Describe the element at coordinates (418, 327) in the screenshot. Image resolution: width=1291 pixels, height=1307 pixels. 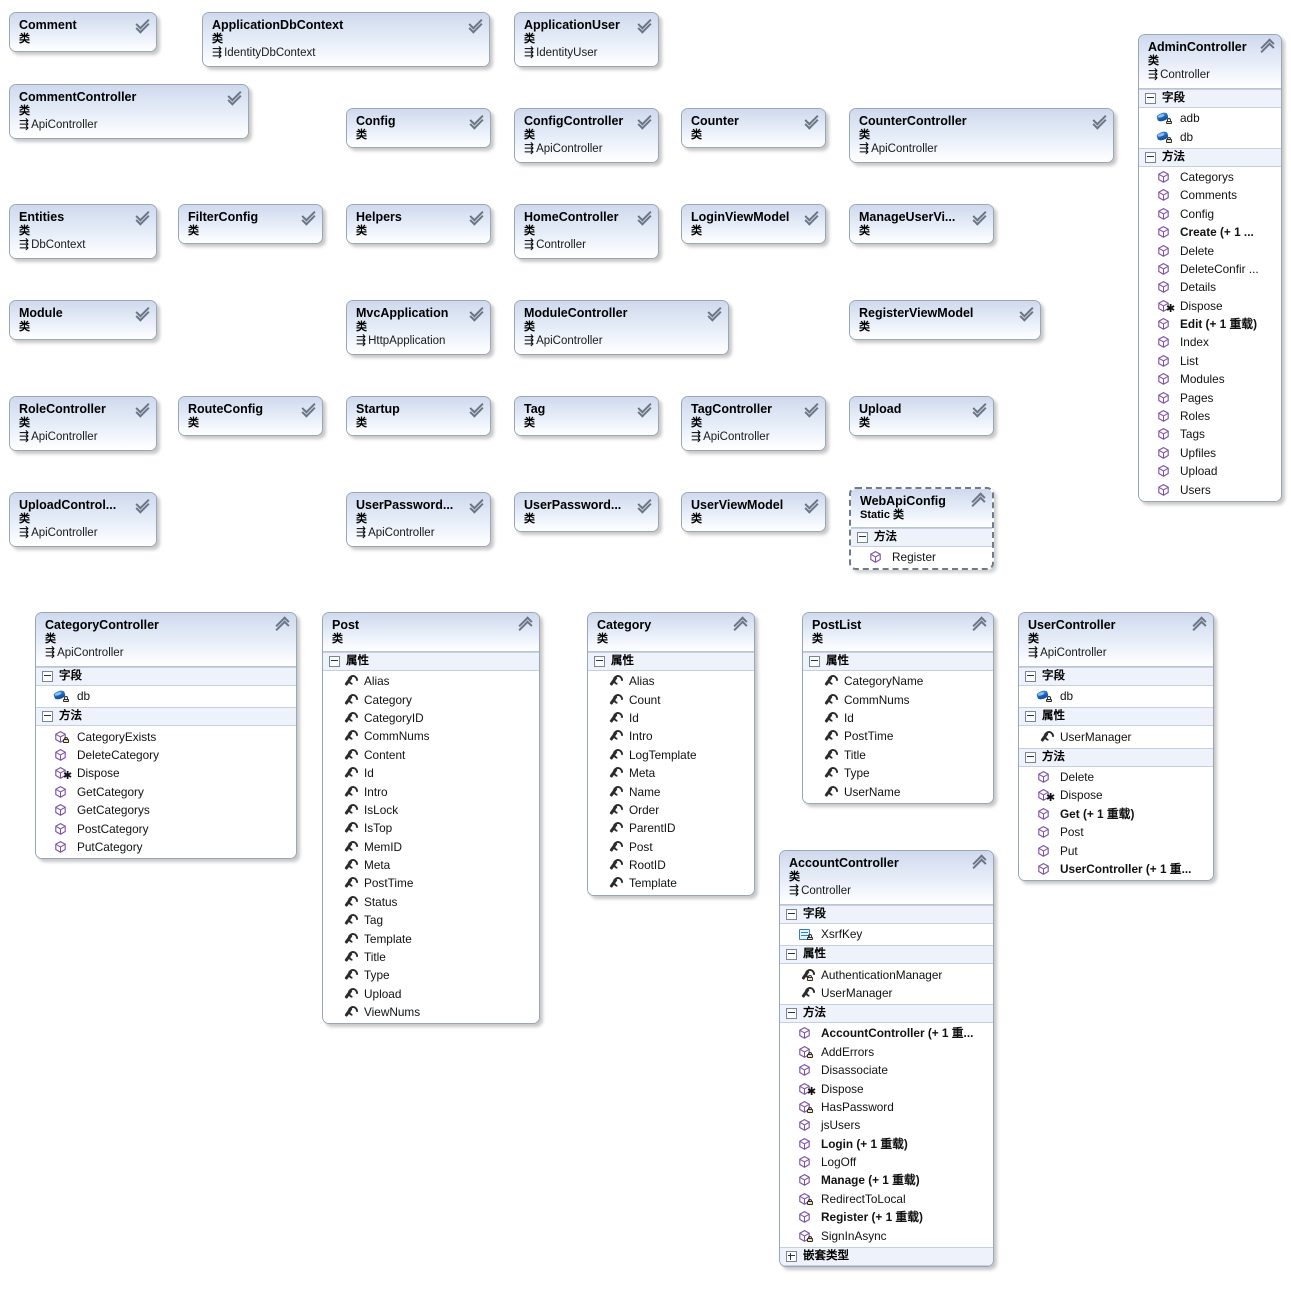
I see `class-shape-mvcapplication: MvcApplication 类 ⇶ HttpApplication` at that location.